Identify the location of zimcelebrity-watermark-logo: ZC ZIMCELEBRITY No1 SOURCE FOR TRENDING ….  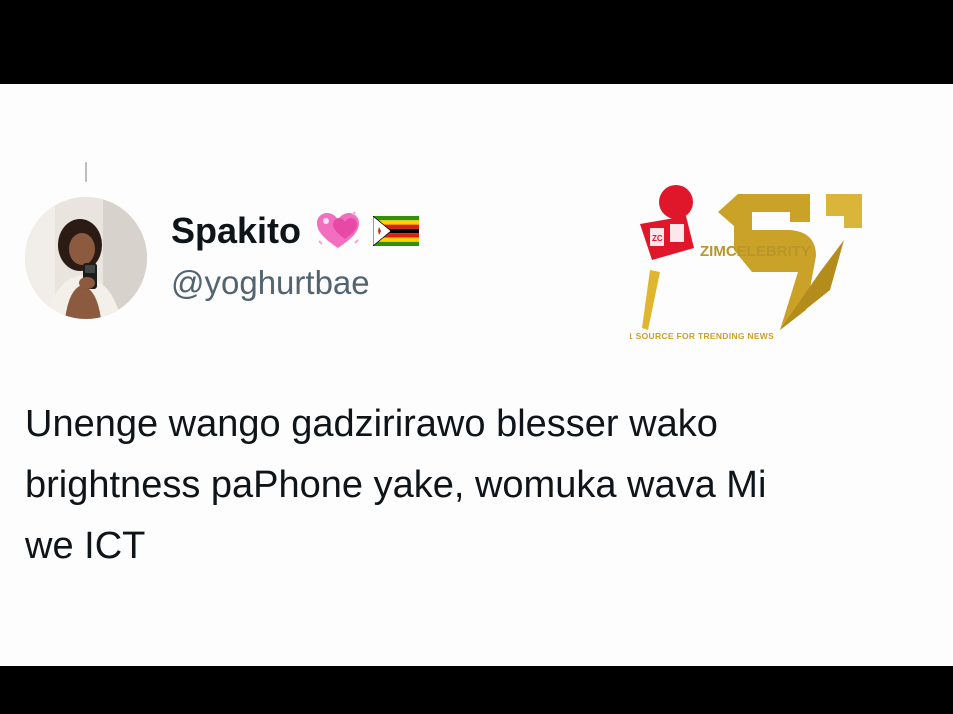
(765, 270).